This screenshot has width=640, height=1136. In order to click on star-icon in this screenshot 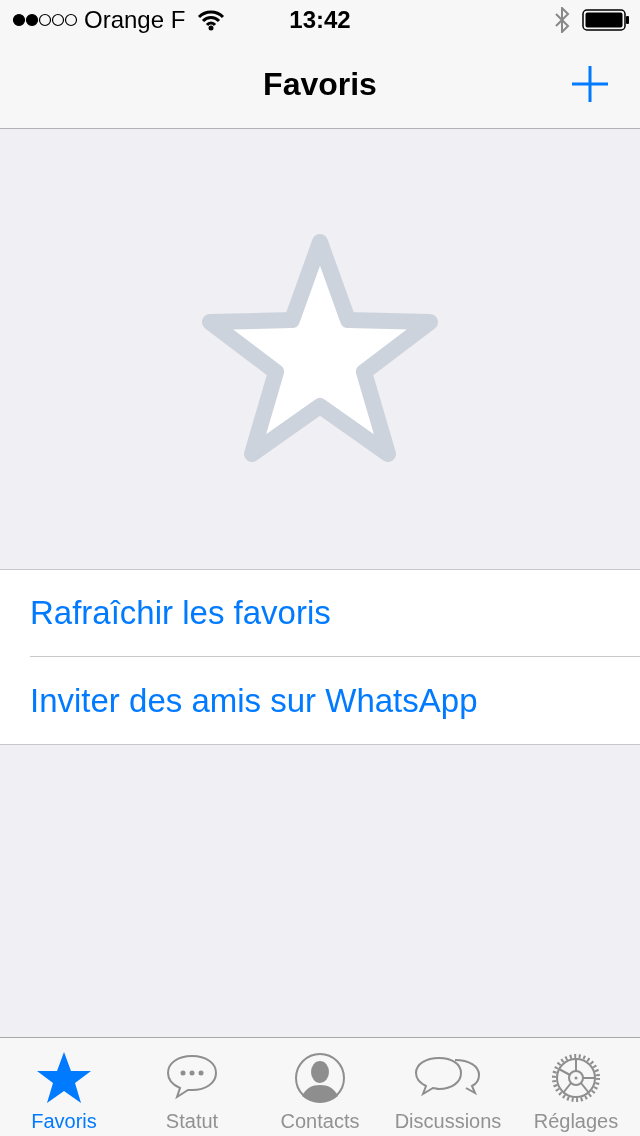, I will do `click(64, 1078)`.